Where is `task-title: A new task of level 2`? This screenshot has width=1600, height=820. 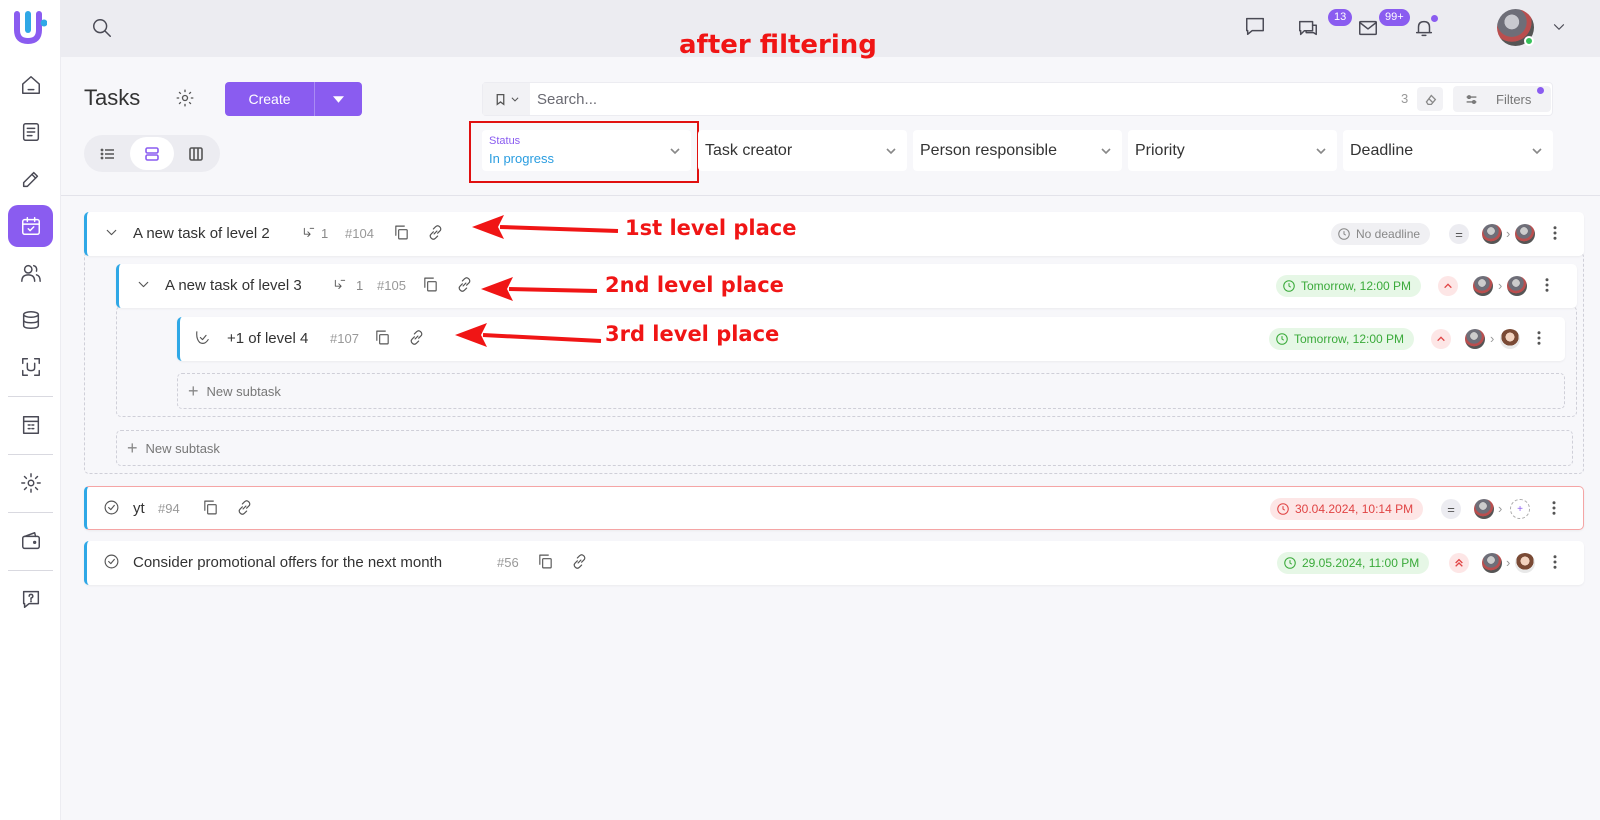 task-title: A new task of level 2 is located at coordinates (201, 233).